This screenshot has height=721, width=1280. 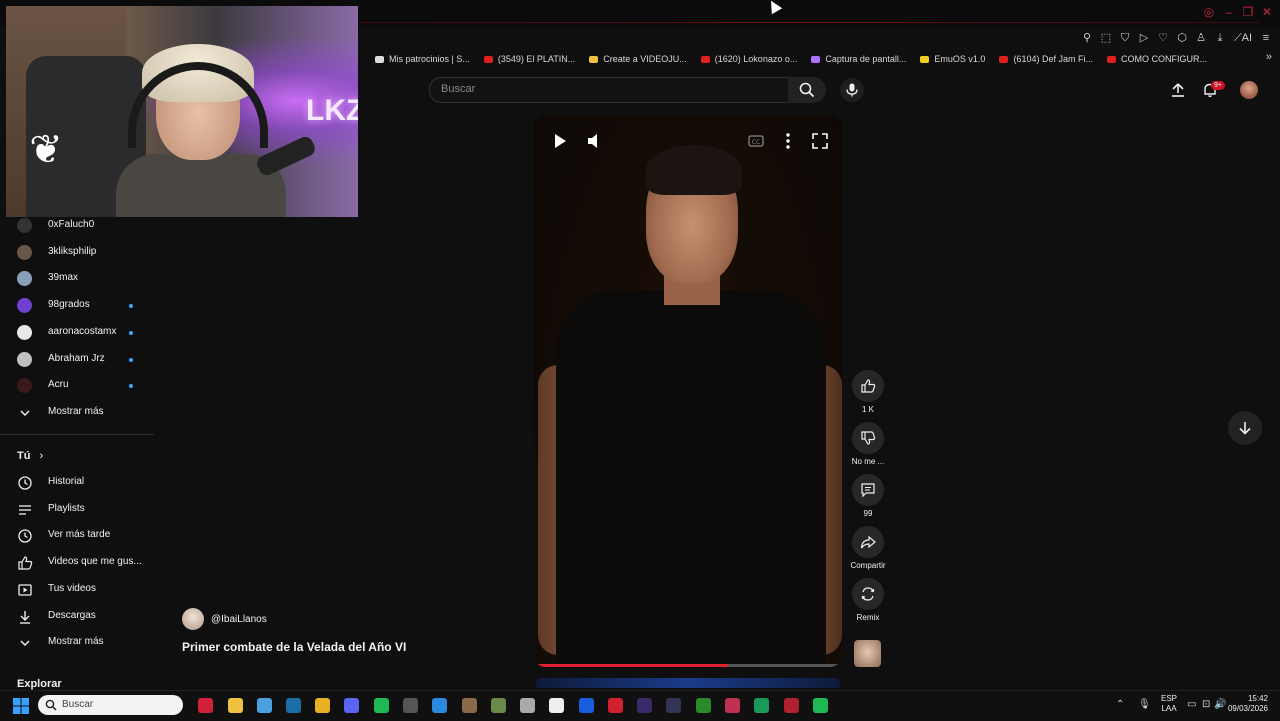 What do you see at coordinates (791, 705) in the screenshot?
I see `obs-app-icon` at bounding box center [791, 705].